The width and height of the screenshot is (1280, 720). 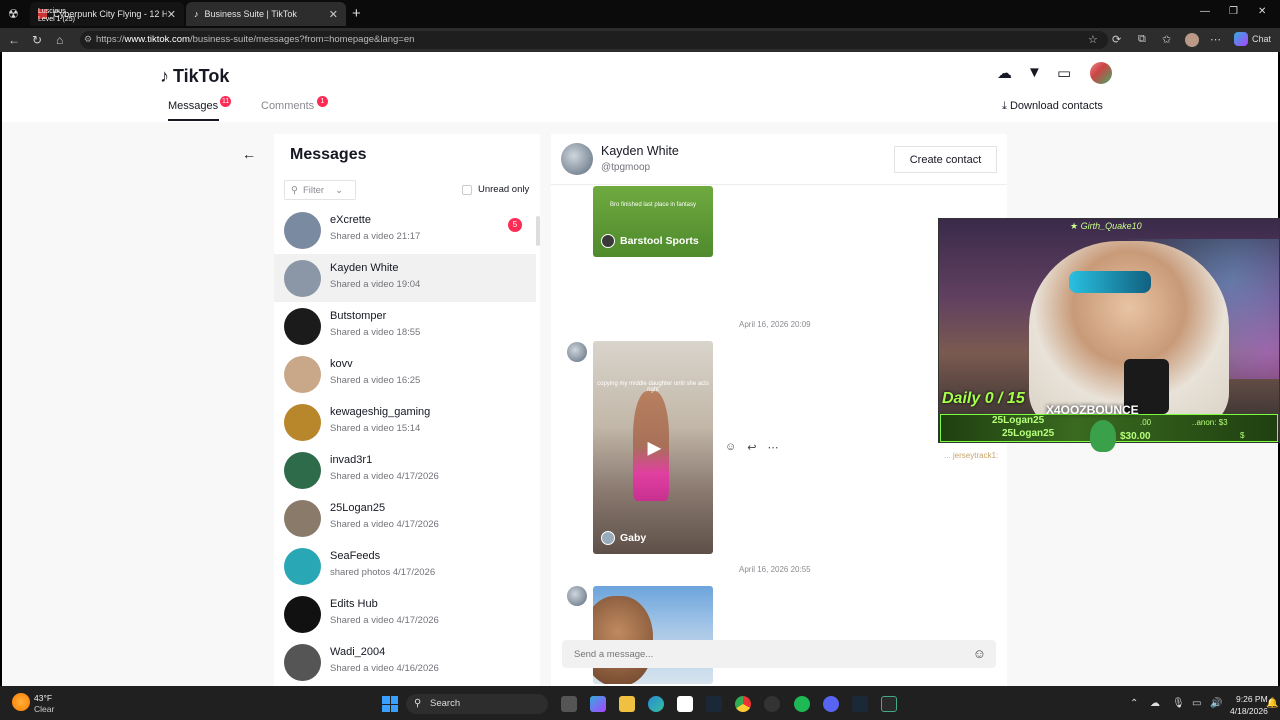 What do you see at coordinates (1241, 39) in the screenshot?
I see `copilot-icon` at bounding box center [1241, 39].